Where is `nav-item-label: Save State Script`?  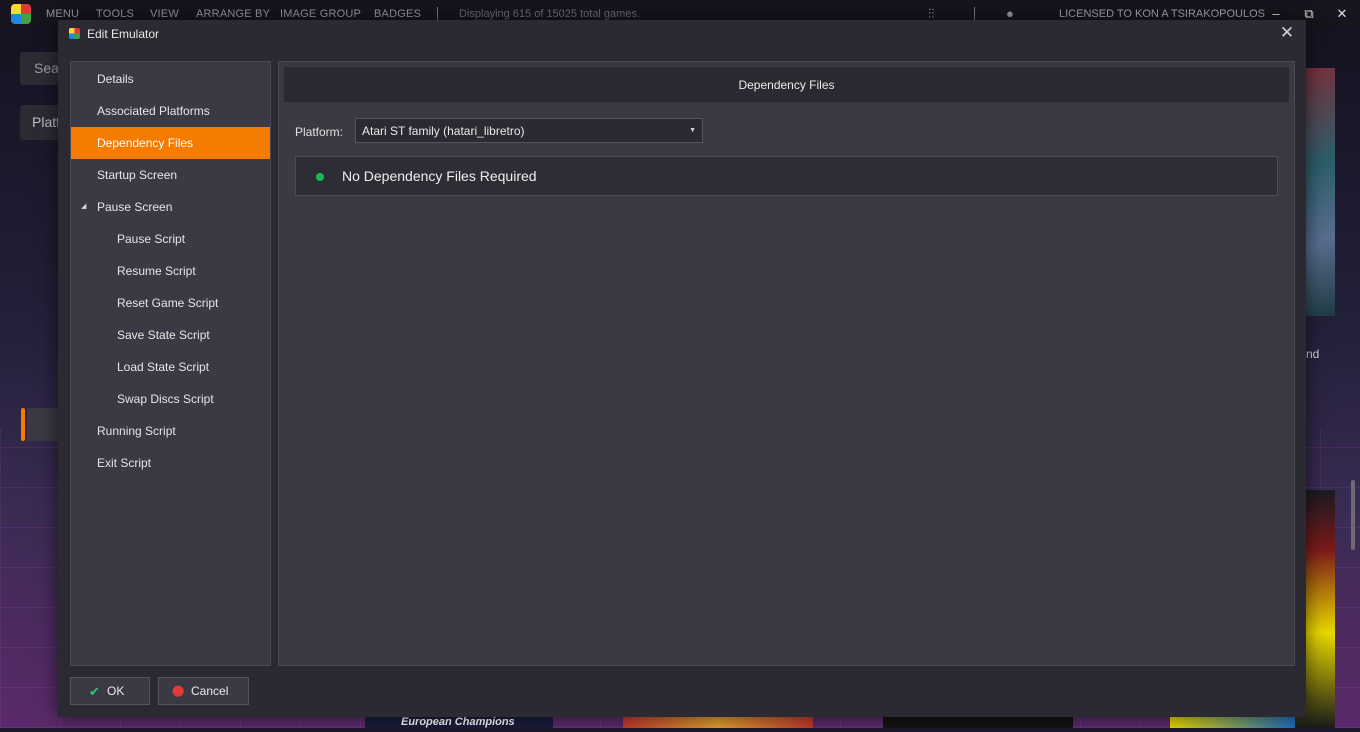 nav-item-label: Save State Script is located at coordinates (163, 335).